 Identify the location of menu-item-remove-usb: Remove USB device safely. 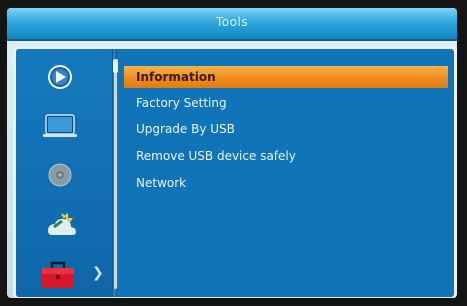
(286, 156).